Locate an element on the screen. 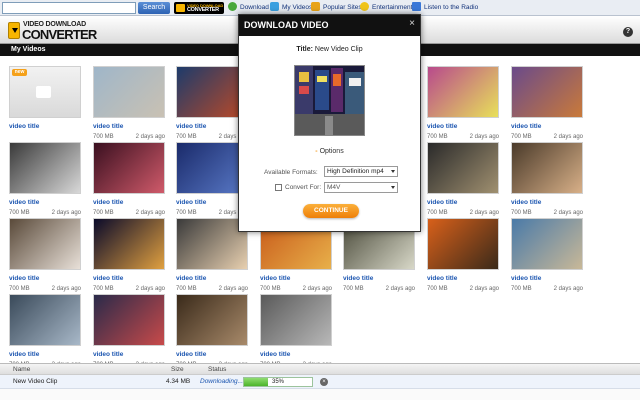 The height and width of the screenshot is (400, 640). popular-sites-icon is located at coordinates (315, 6).